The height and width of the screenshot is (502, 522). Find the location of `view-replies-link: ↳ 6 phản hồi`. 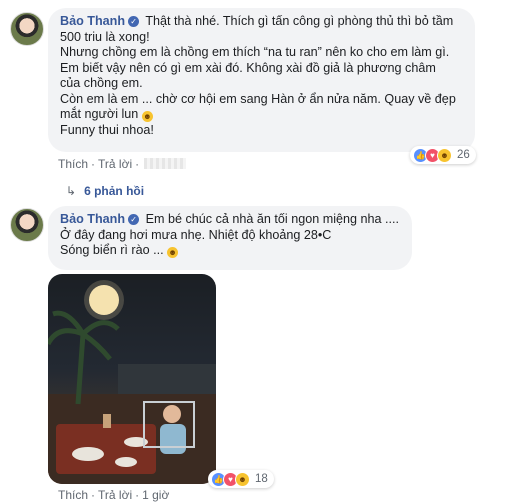

view-replies-link: ↳ 6 phản hồi is located at coordinates (105, 191).